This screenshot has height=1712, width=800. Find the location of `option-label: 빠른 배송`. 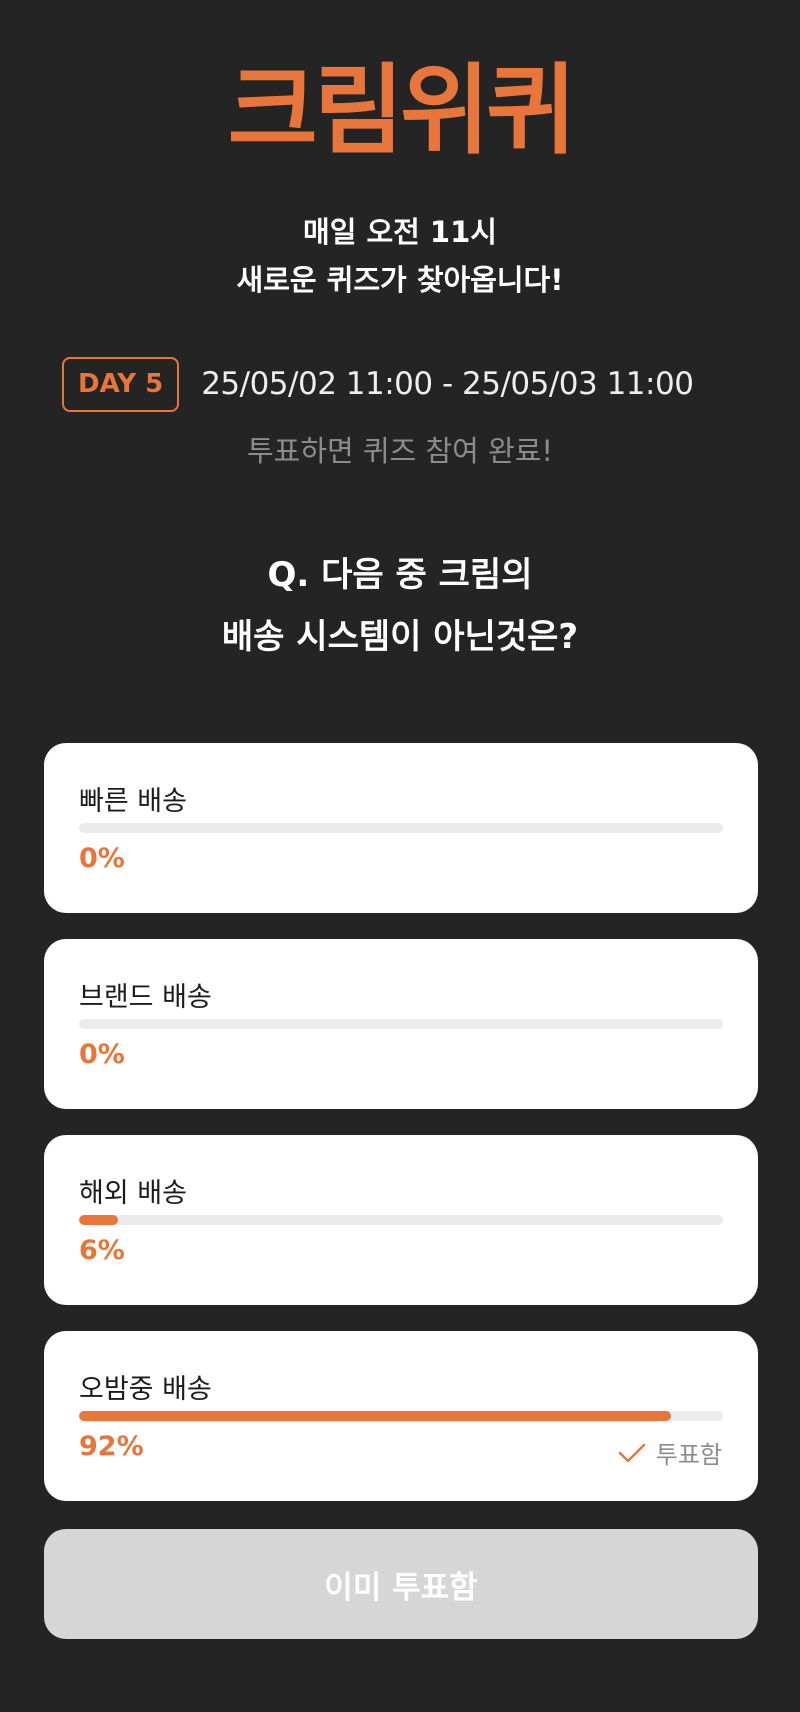

option-label: 빠른 배송 is located at coordinates (133, 801).